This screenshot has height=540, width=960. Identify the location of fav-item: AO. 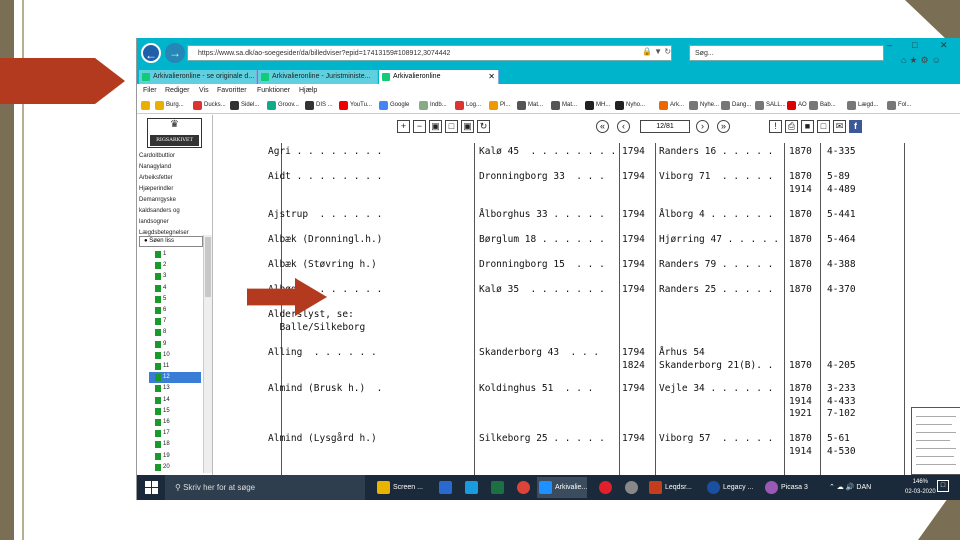
(797, 105).